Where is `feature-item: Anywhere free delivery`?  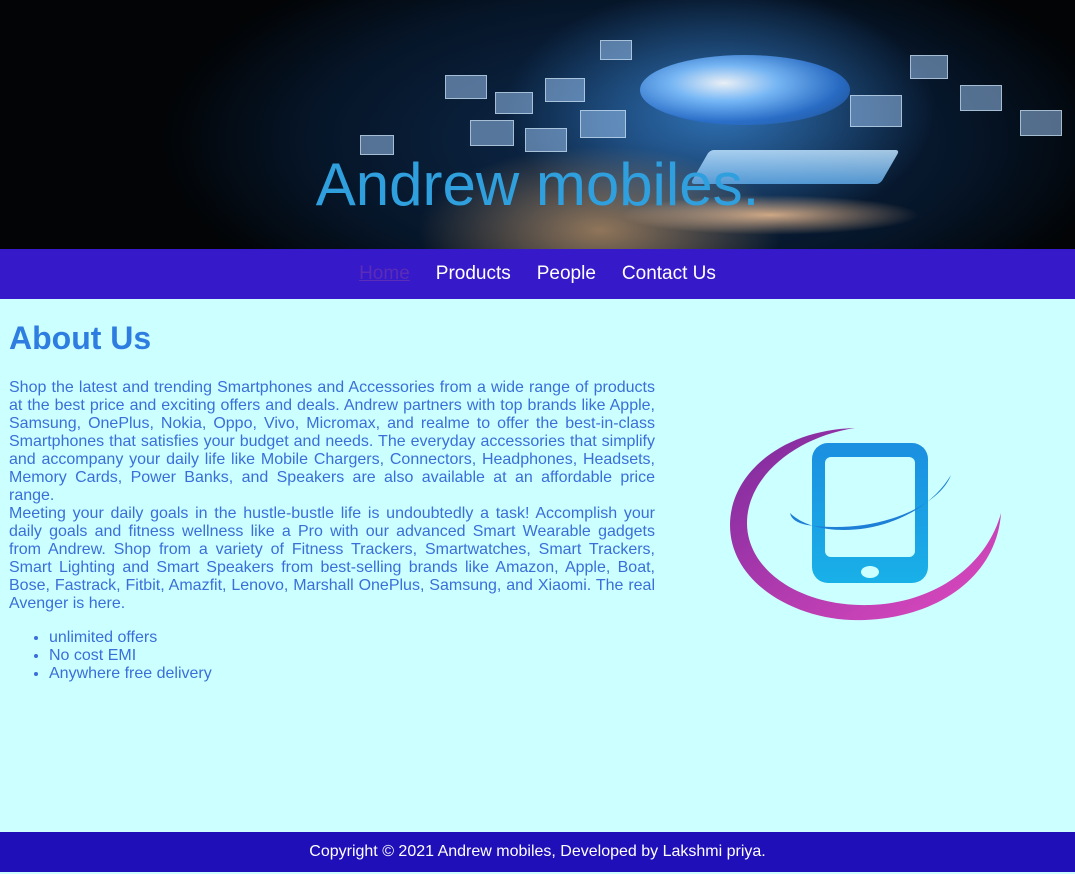 feature-item: Anywhere free delivery is located at coordinates (130, 674).